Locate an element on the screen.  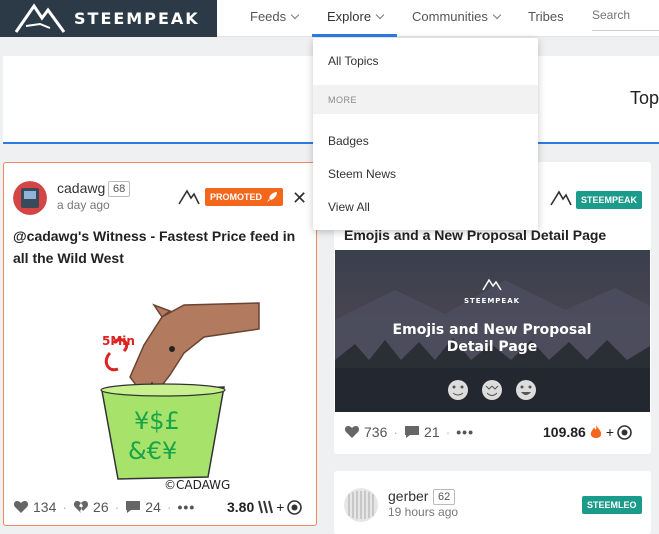
downvote-count: 26 is located at coordinates (101, 507).